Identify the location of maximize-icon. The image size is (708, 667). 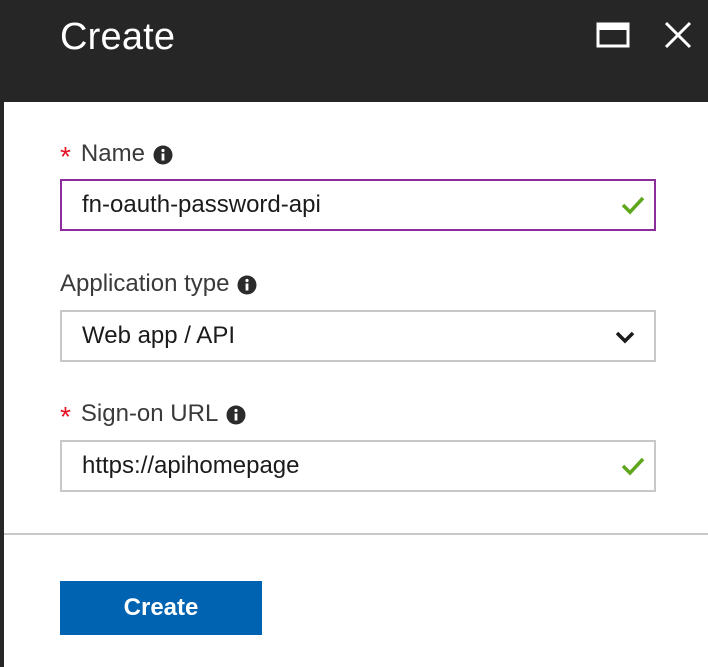
(613, 35).